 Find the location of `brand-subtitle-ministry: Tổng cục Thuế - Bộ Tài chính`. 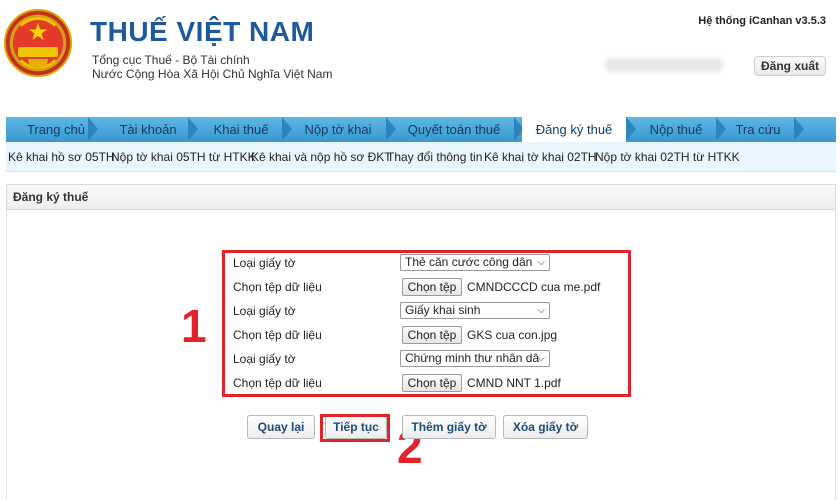

brand-subtitle-ministry: Tổng cục Thuế - Bộ Tài chính is located at coordinates (171, 60).